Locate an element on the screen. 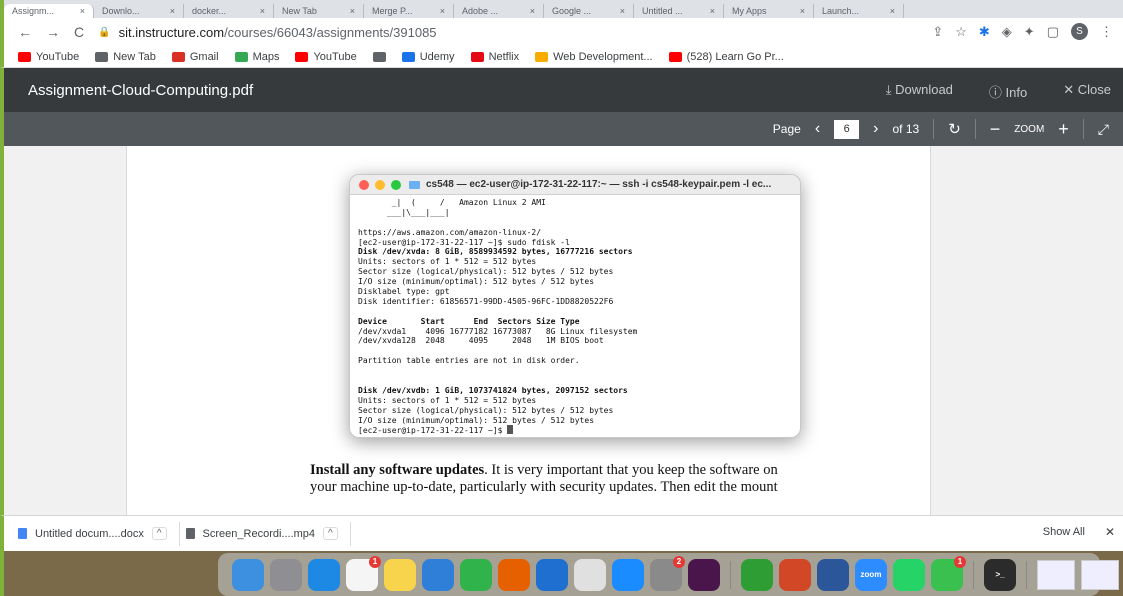  zoom-icon: zoom is located at coordinates (871, 574).